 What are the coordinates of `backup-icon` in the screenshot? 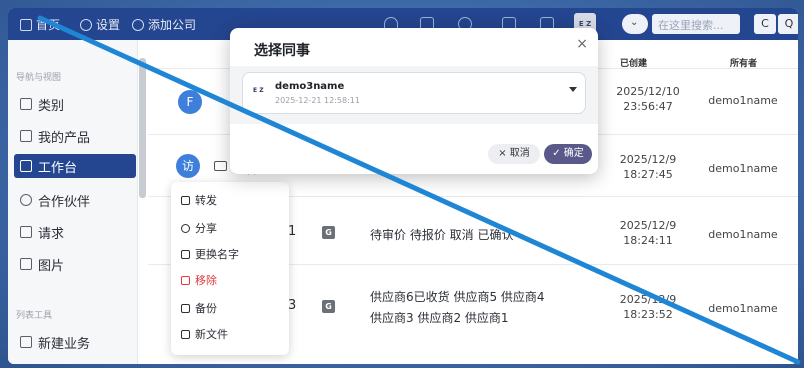 It's located at (185, 308).